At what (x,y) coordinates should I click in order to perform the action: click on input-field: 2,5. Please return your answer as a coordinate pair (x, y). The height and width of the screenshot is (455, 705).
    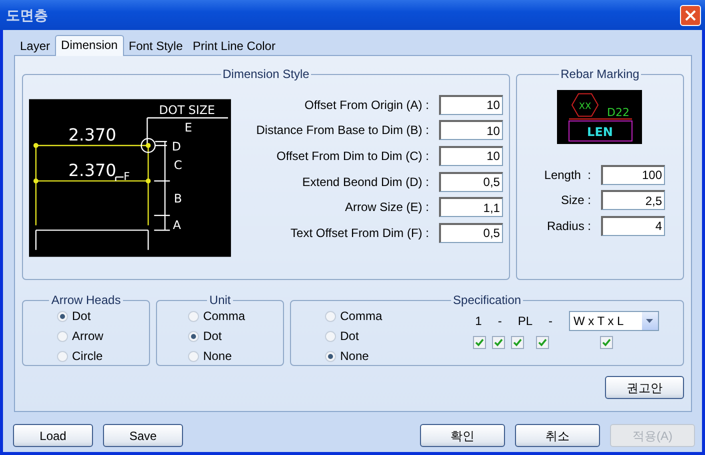
    Looking at the image, I should click on (633, 200).